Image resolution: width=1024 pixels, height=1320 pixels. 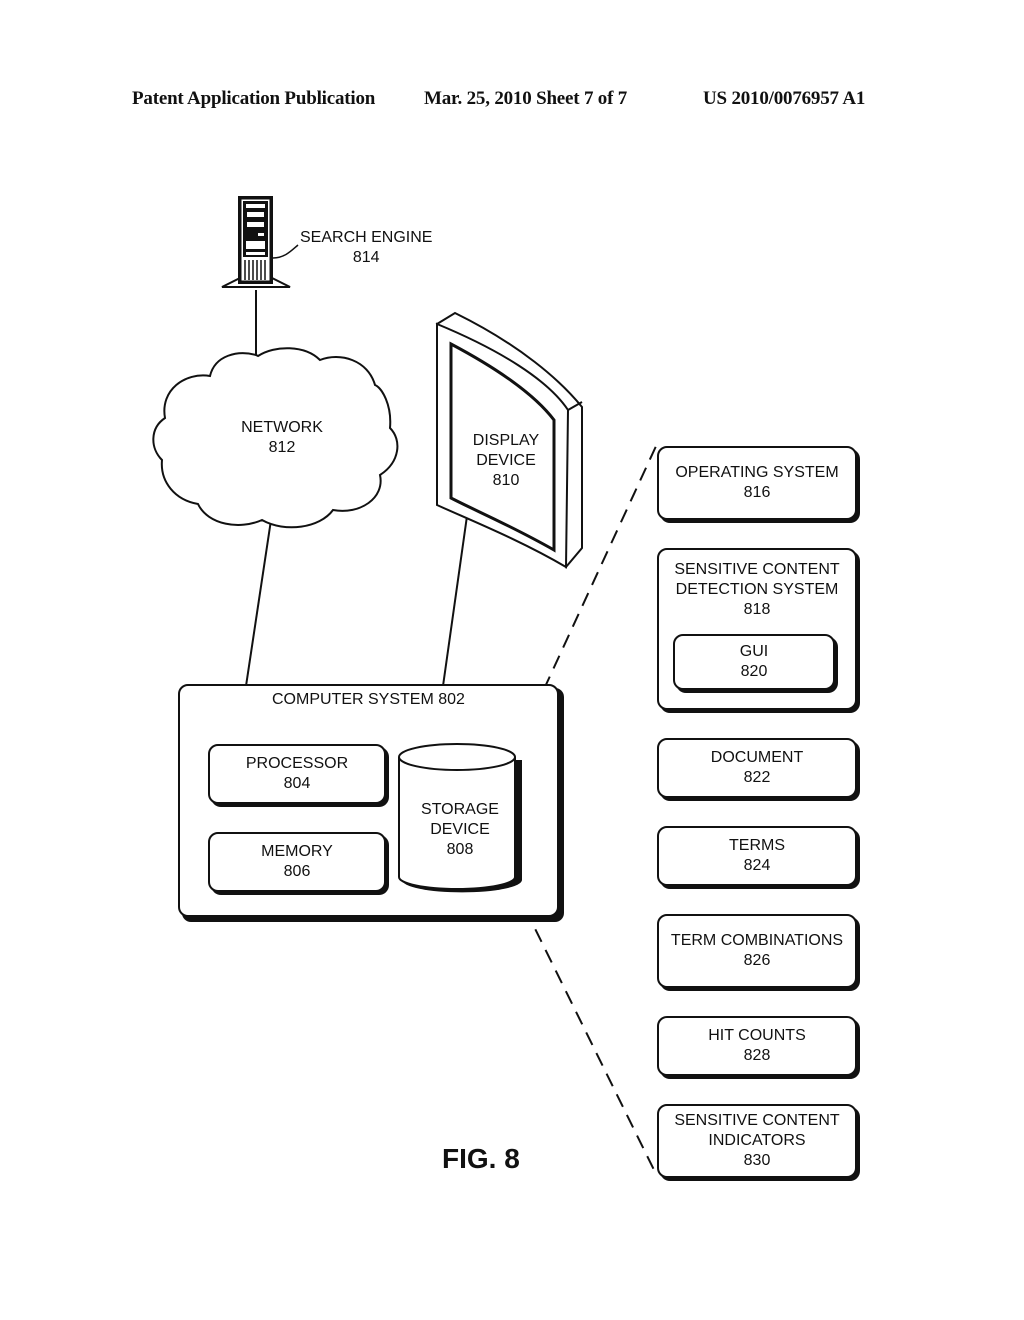 What do you see at coordinates (282, 447) in the screenshot?
I see `network-ref: 812` at bounding box center [282, 447].